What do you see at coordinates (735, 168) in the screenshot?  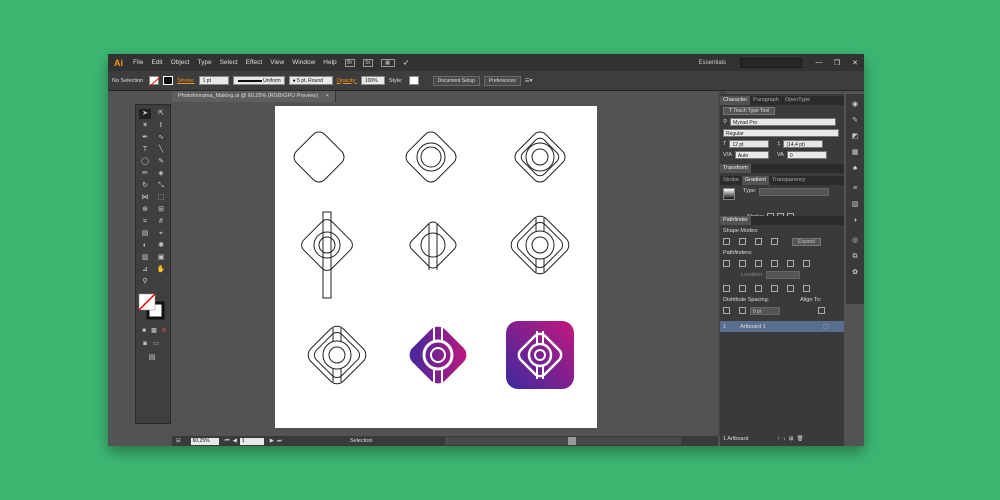 I see `tab-transform: Transform` at bounding box center [735, 168].